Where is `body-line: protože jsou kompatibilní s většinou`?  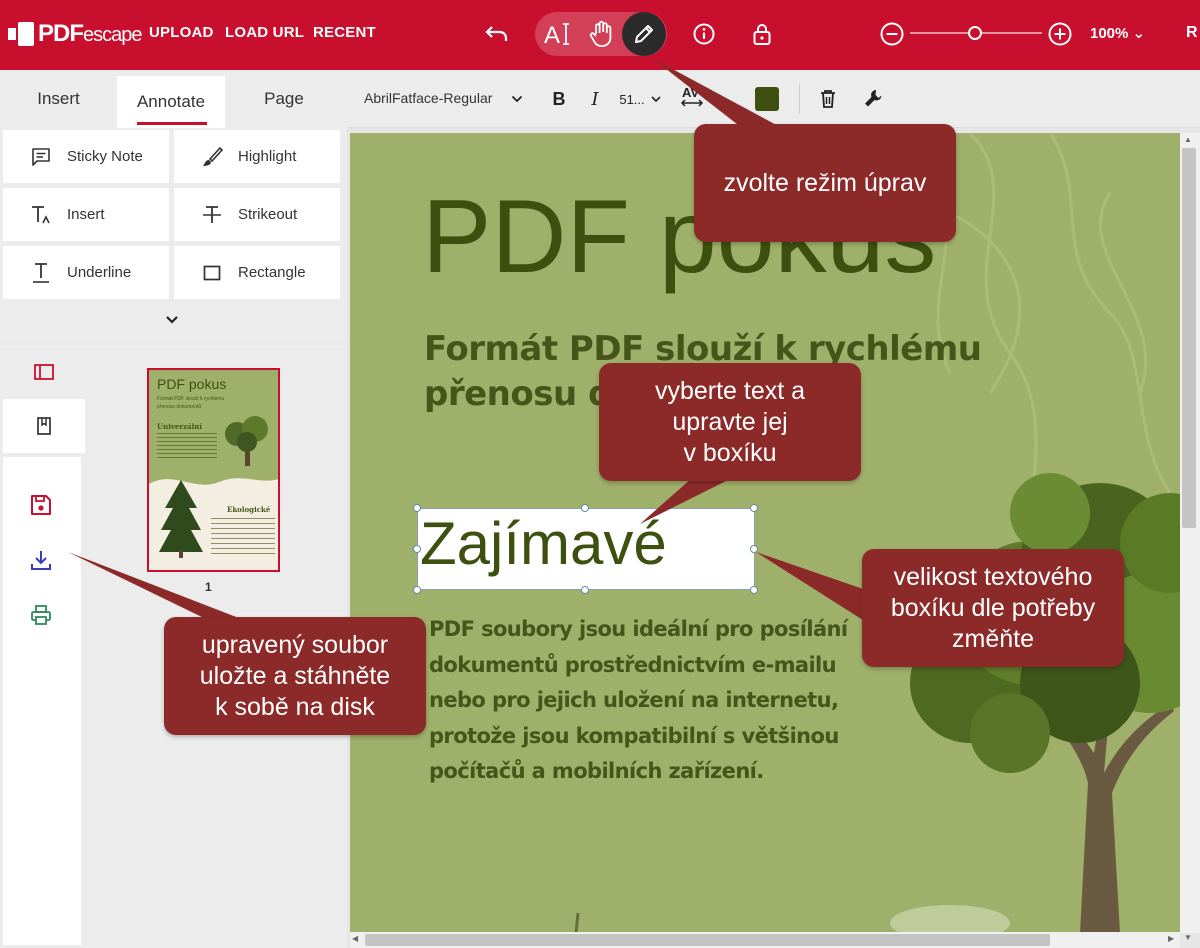
body-line: protože jsou kompatibilní s většinou is located at coordinates (634, 735).